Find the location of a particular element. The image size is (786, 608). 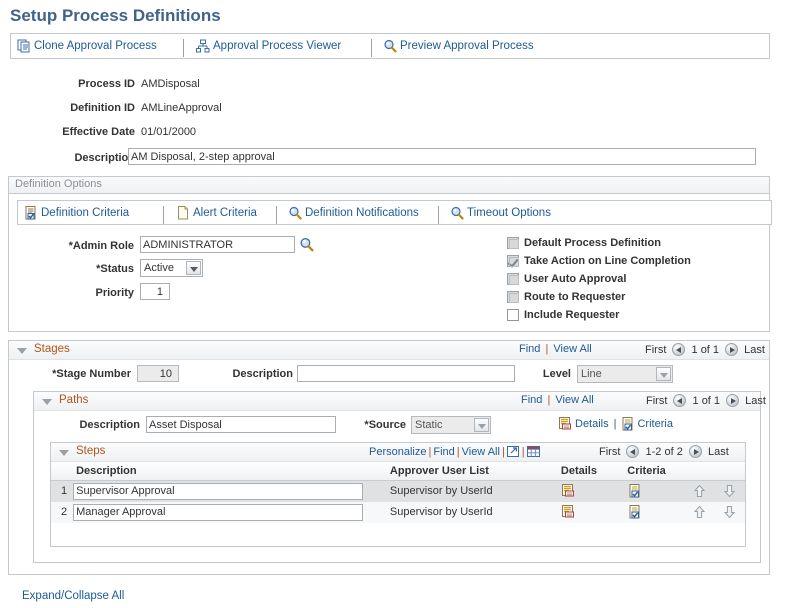

stage-description-label: Description is located at coordinates (262, 374).